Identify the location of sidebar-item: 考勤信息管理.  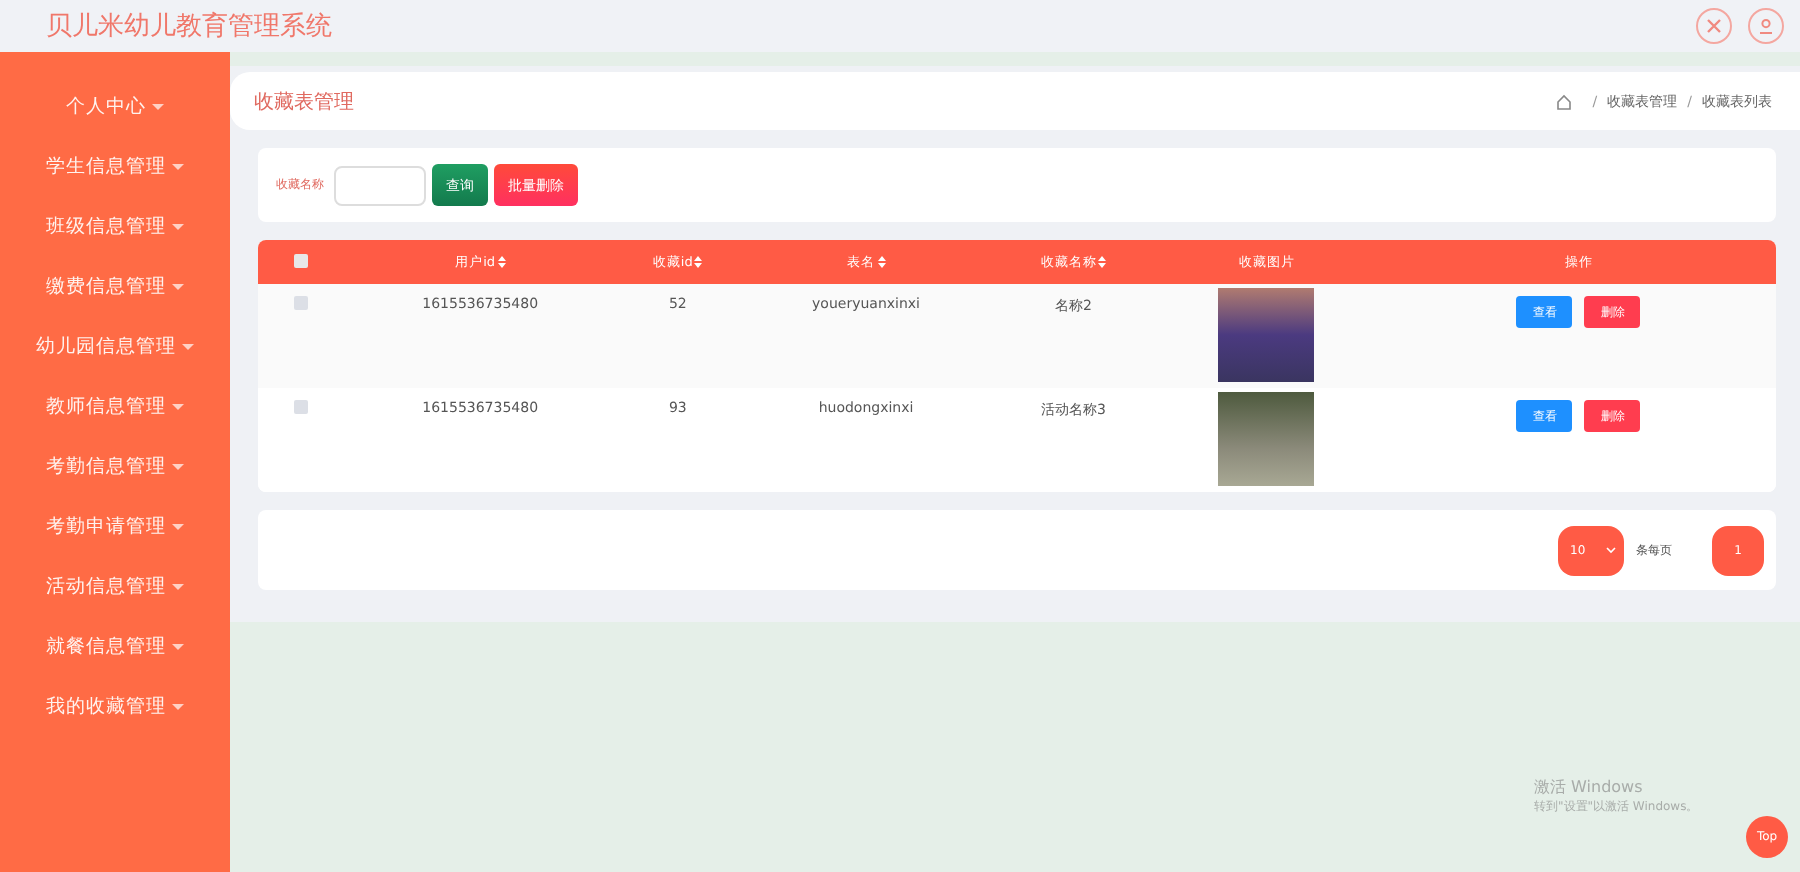
(115, 466).